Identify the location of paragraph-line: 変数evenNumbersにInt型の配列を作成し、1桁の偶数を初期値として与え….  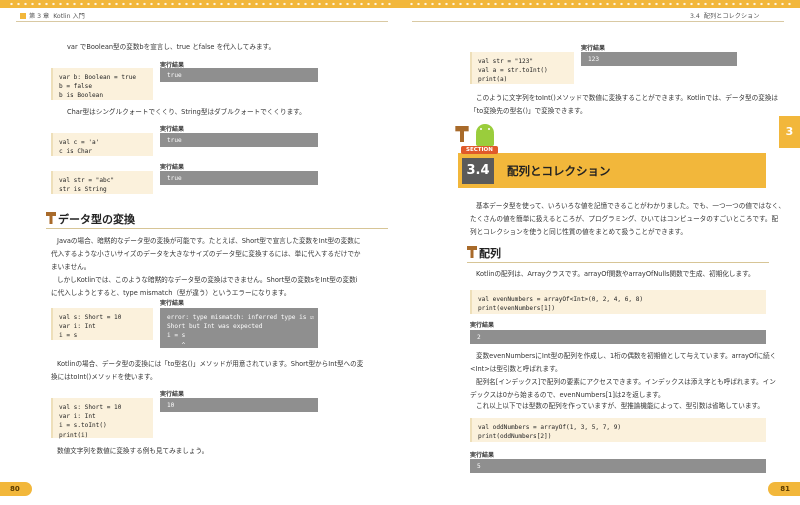
(626, 356).